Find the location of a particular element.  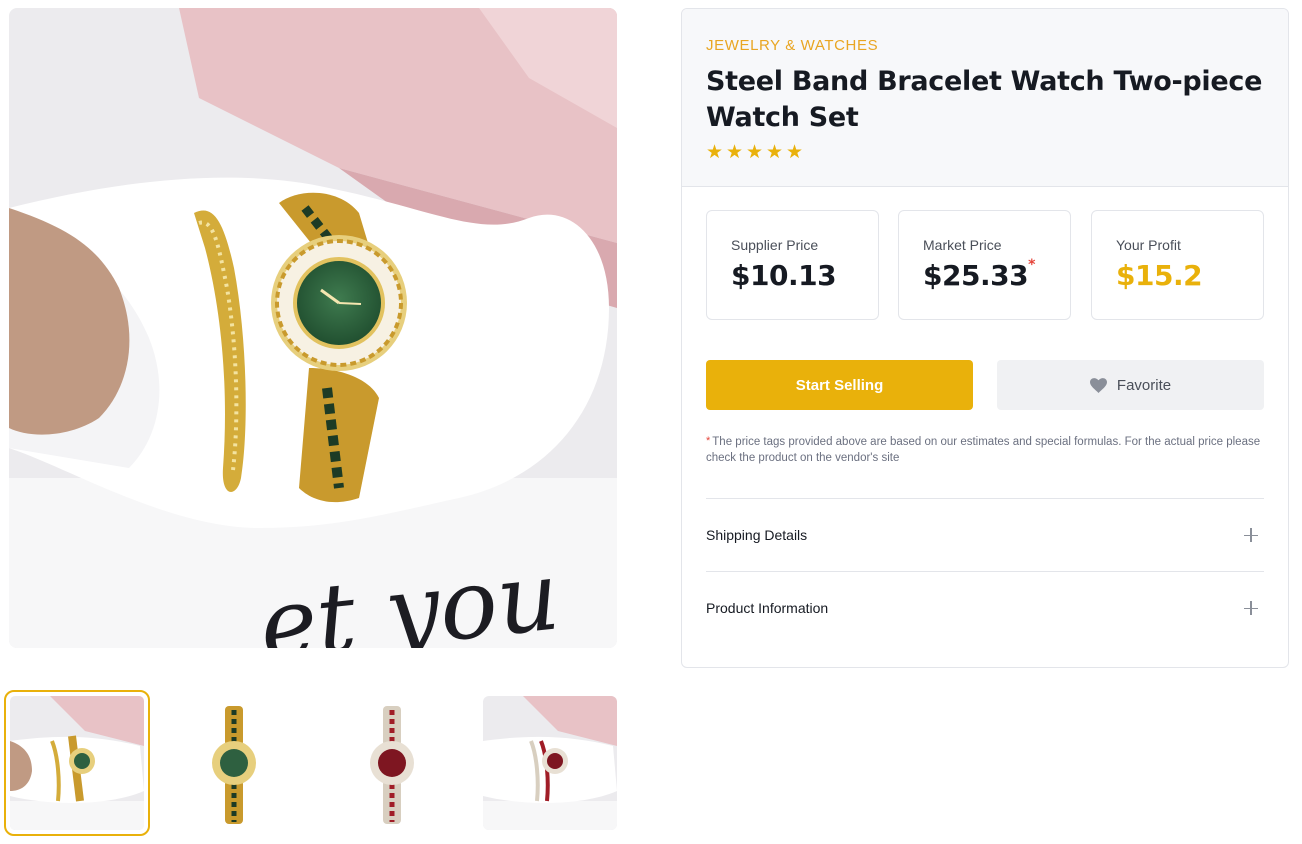

thumbnail-strip is located at coordinates (315, 765).